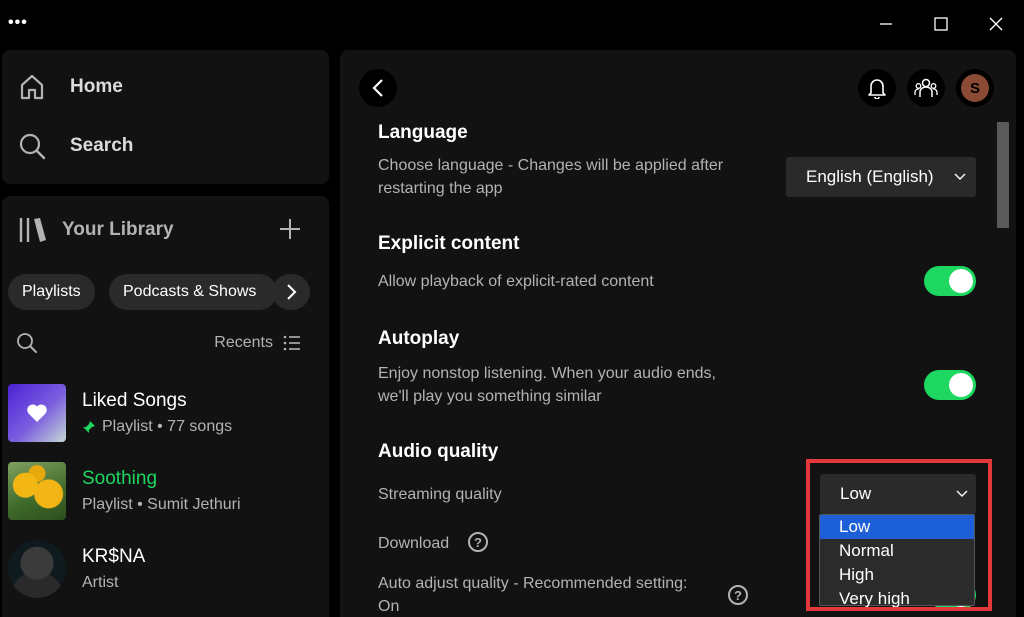 The width and height of the screenshot is (1024, 617). Describe the element at coordinates (161, 504) in the screenshot. I see `library-item-subtitle: Playlist • Sumit Jethuri` at that location.